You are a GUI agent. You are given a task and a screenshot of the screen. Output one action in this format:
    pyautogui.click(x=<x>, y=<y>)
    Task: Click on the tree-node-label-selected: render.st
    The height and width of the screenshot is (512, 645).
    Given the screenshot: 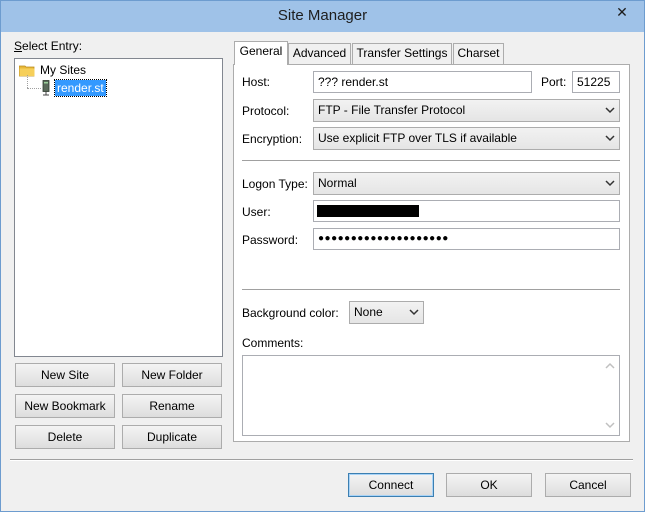 What is the action you would take?
    pyautogui.click(x=80, y=88)
    